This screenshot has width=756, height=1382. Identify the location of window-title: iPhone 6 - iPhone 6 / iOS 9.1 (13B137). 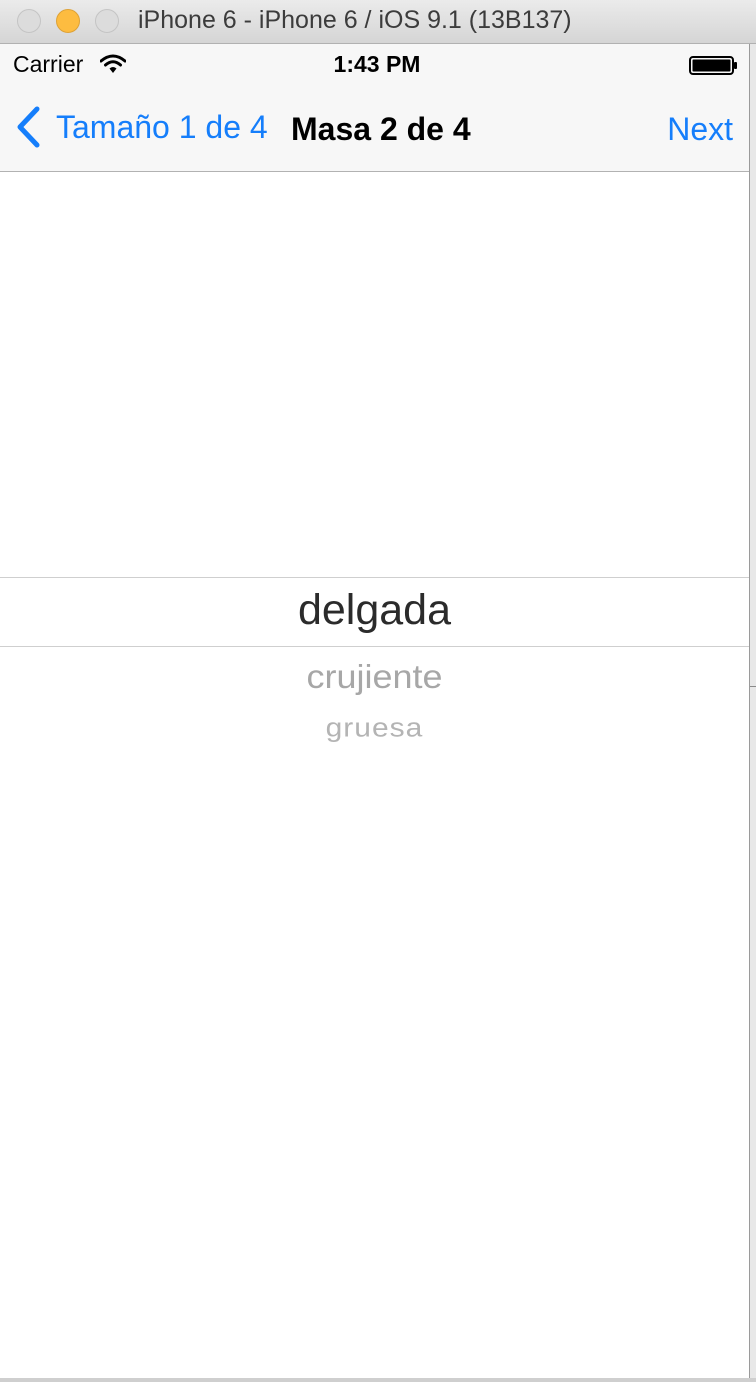
(355, 20).